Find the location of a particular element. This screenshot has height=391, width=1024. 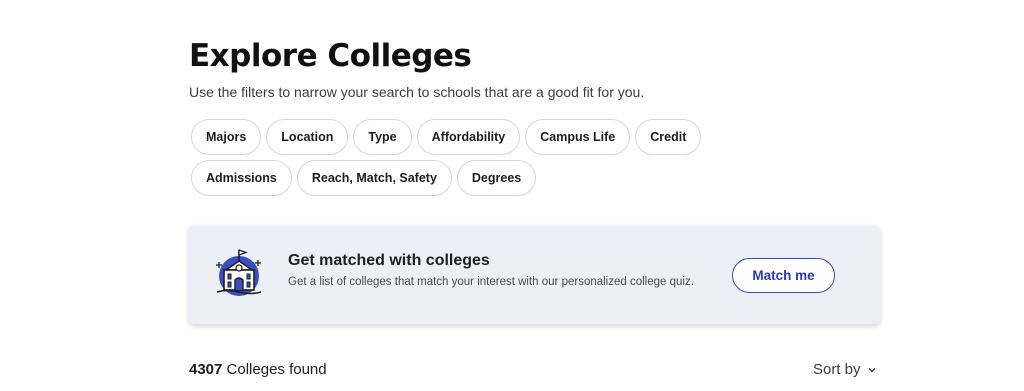

sort-label: Sort by is located at coordinates (837, 369).